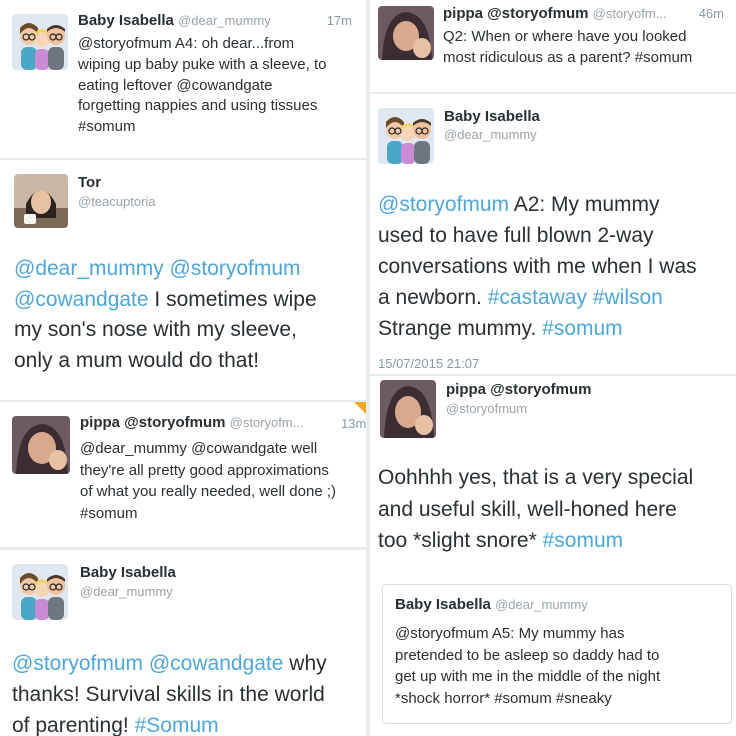 This screenshot has height=736, width=736. Describe the element at coordinates (360, 408) in the screenshot. I see `corner-flag` at that location.